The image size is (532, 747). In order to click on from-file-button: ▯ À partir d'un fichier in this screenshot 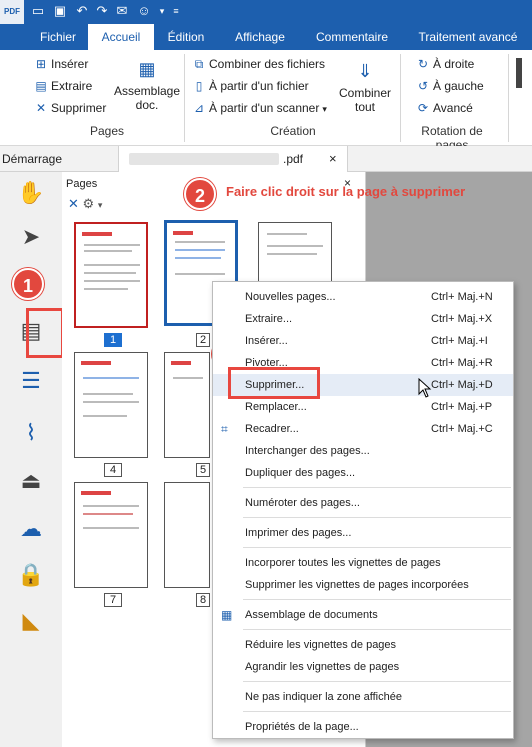, I will do `click(250, 86)`.